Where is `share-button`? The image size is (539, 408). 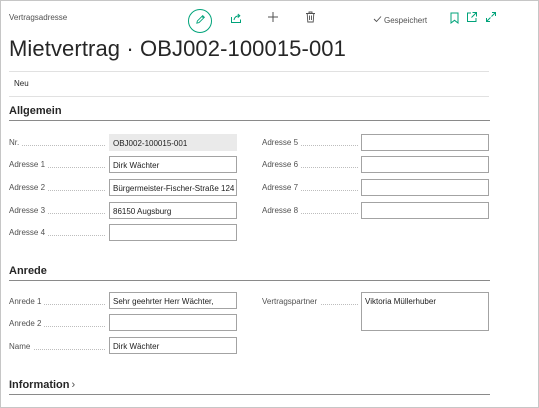
share-button is located at coordinates (236, 20).